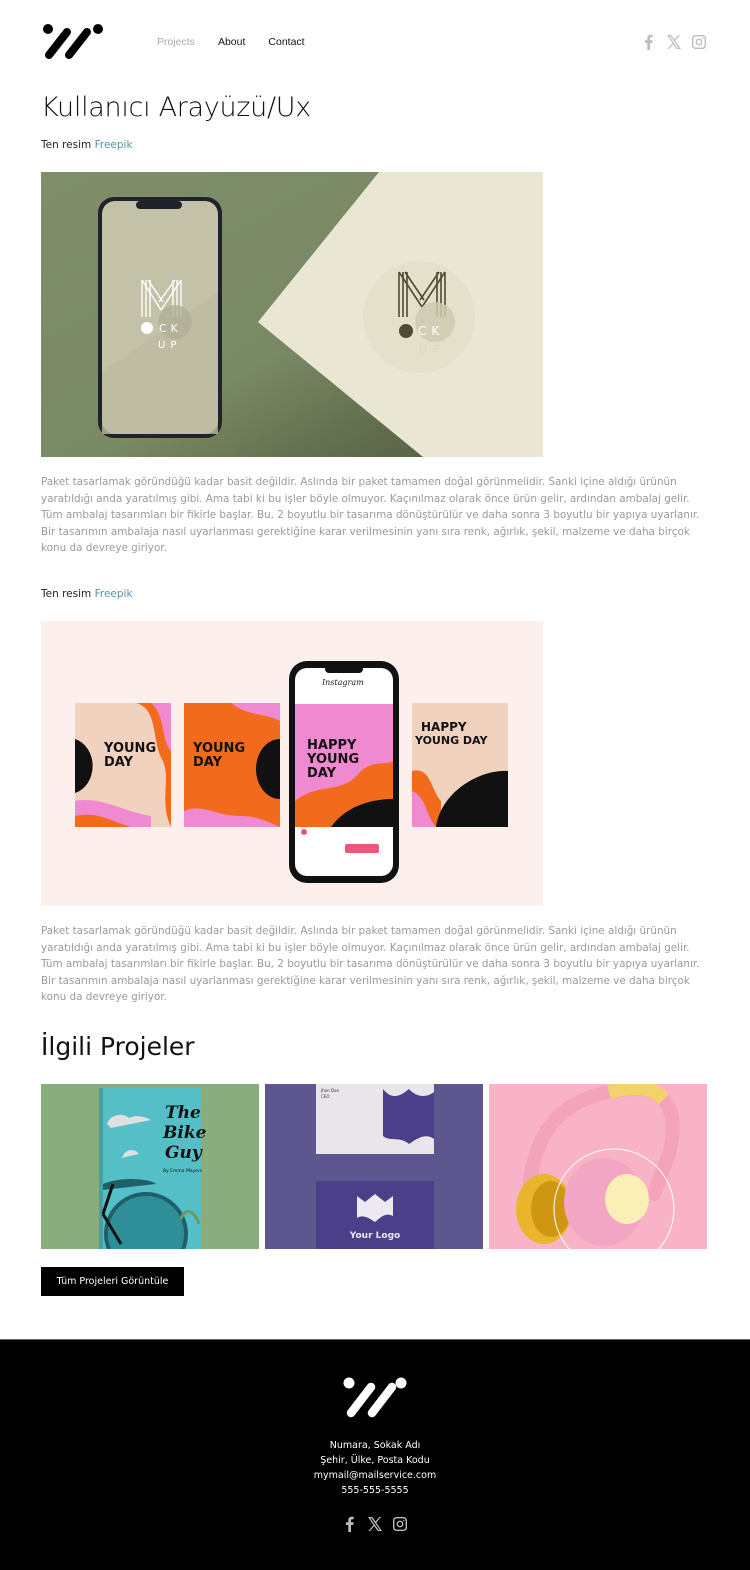 The height and width of the screenshot is (1570, 750). I want to click on svg-text: YOUNG DAY, so click(451, 740).